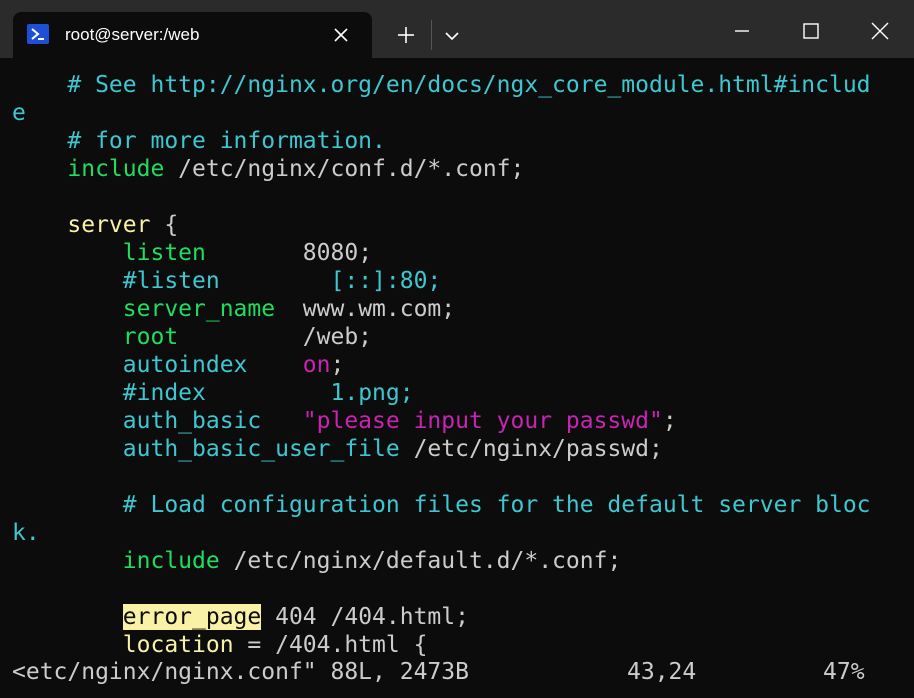 The width and height of the screenshot is (914, 698). What do you see at coordinates (420, 561) in the screenshot?
I see `code-segment: /etc/nginx/default.d/*.conf;` at bounding box center [420, 561].